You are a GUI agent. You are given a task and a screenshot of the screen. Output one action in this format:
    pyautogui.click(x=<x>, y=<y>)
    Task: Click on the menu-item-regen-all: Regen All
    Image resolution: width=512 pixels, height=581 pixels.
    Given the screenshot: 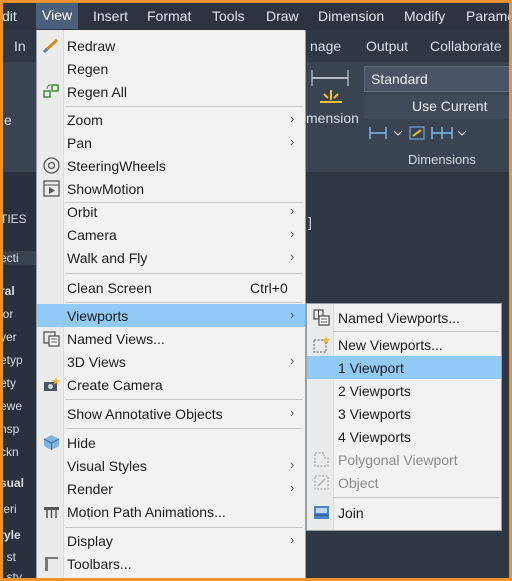 What is the action you would take?
    pyautogui.click(x=171, y=91)
    